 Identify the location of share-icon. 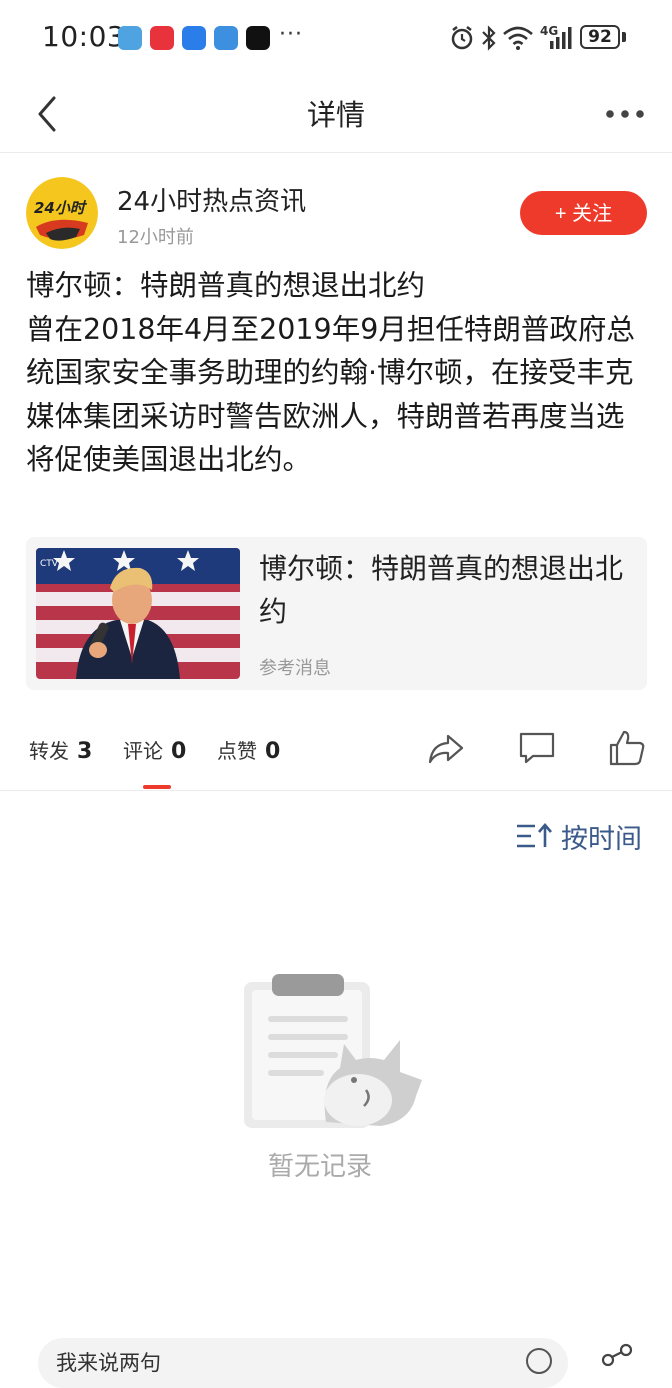
(446, 748).